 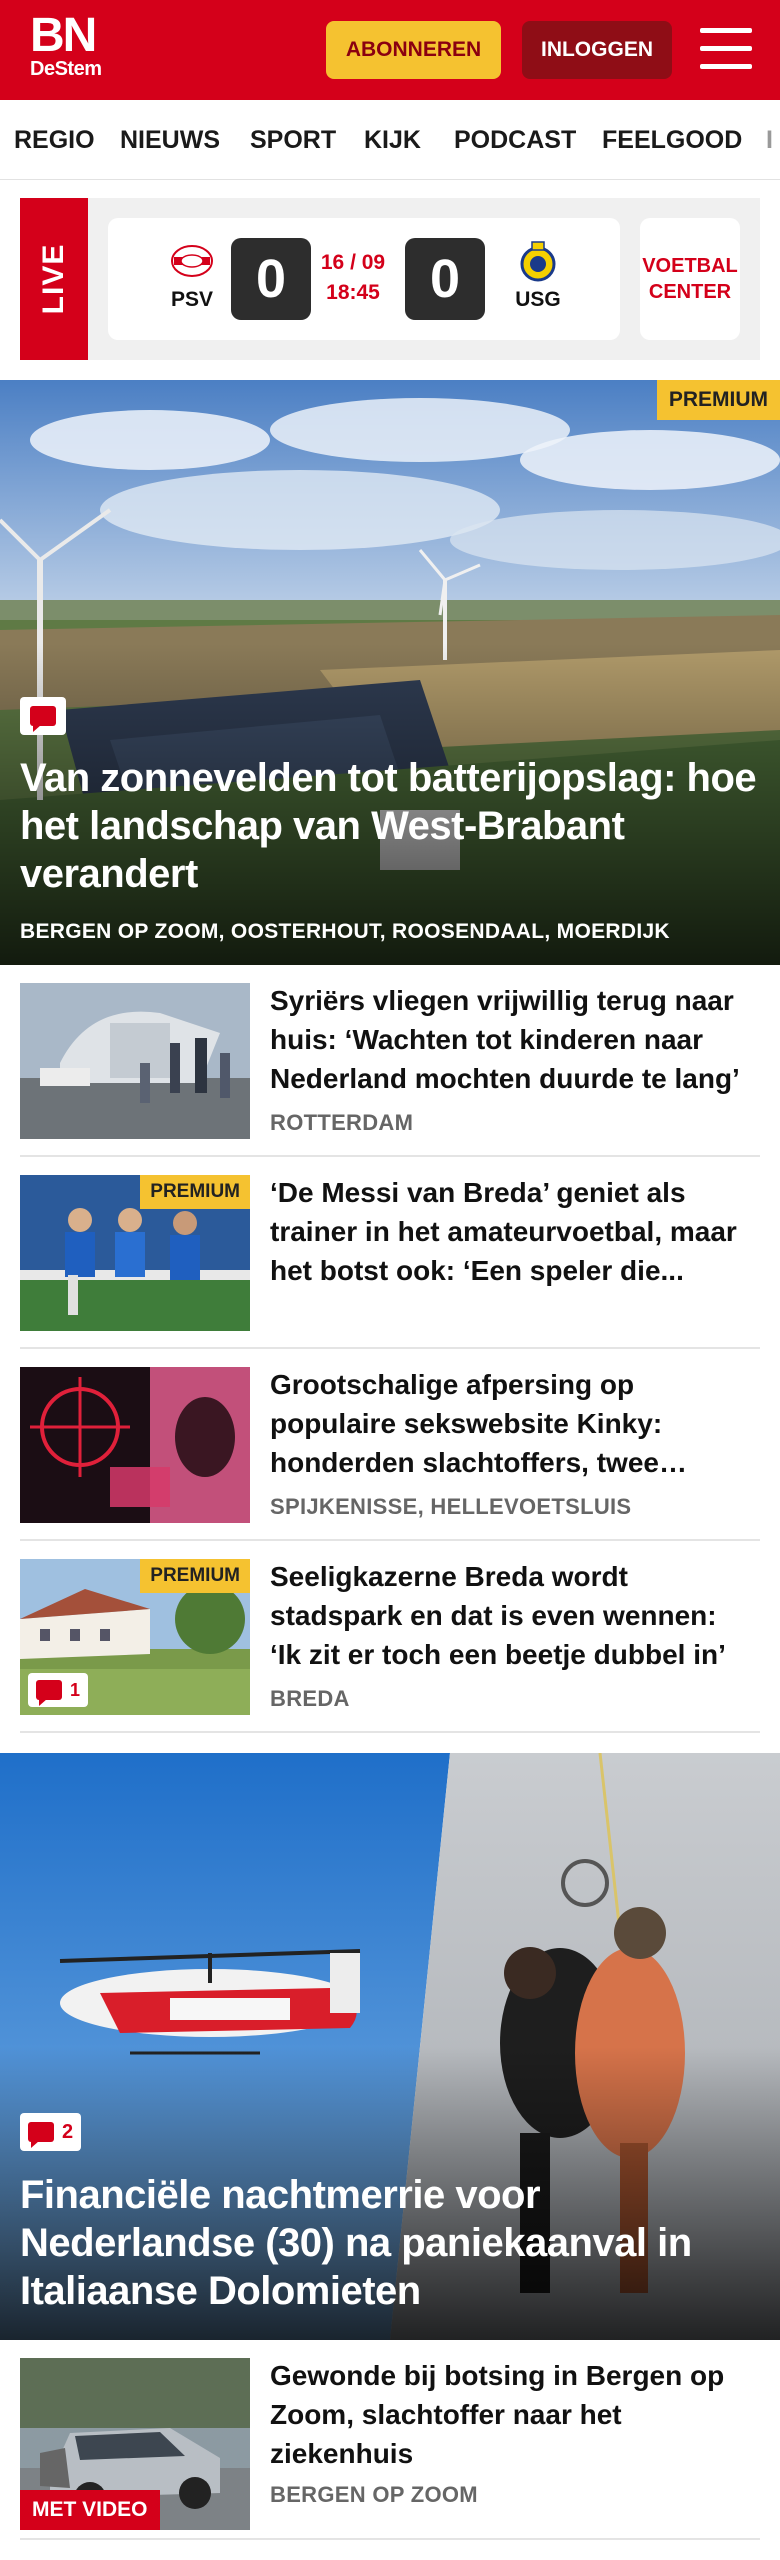 What do you see at coordinates (68, 2131) in the screenshot?
I see `comment-count: 2` at bounding box center [68, 2131].